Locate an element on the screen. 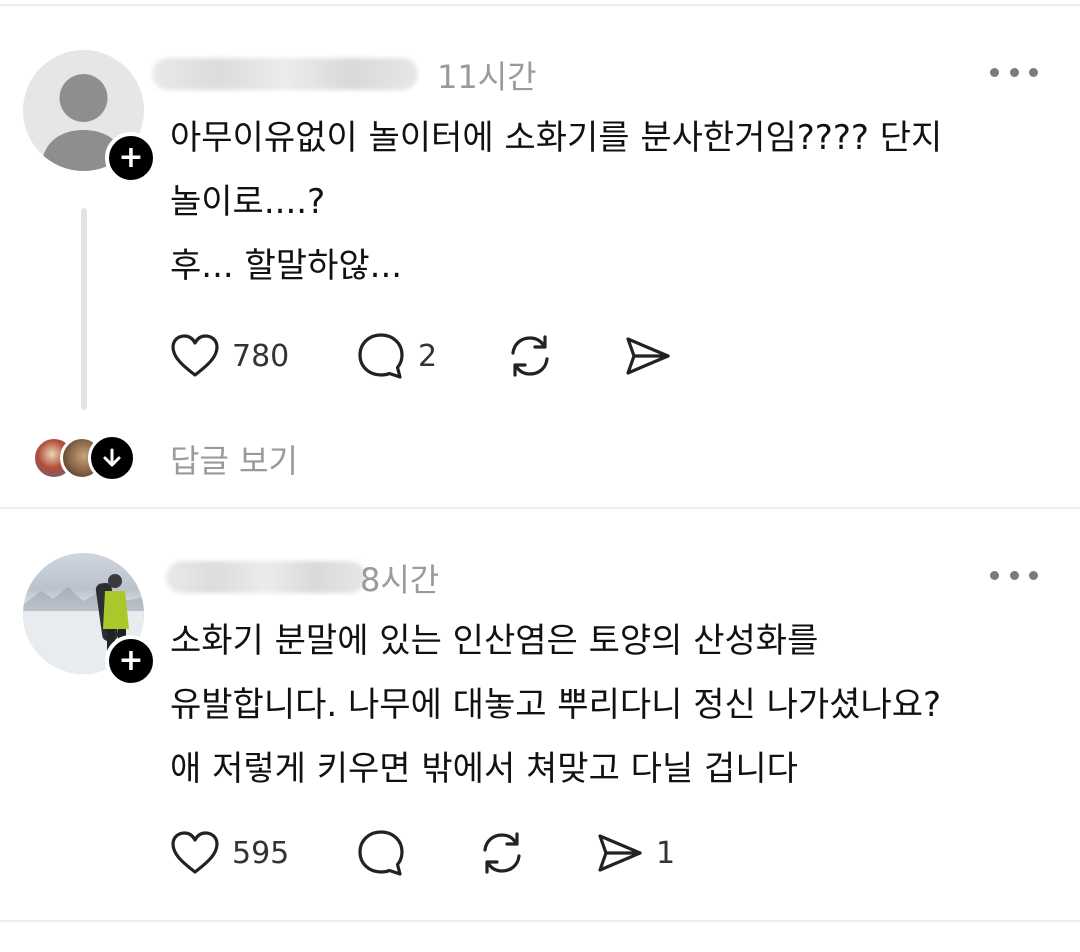  post-actions: 595 1 is located at coordinates (430, 853).